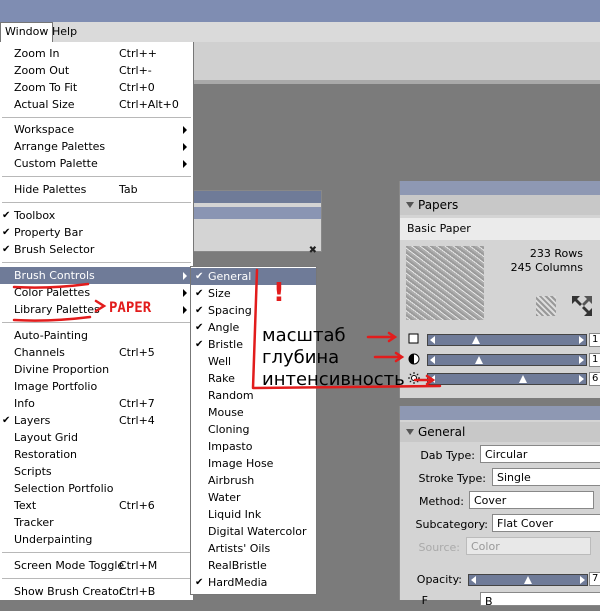  What do you see at coordinates (100, 306) in the screenshot?
I see `arrow-to-paper` at bounding box center [100, 306].